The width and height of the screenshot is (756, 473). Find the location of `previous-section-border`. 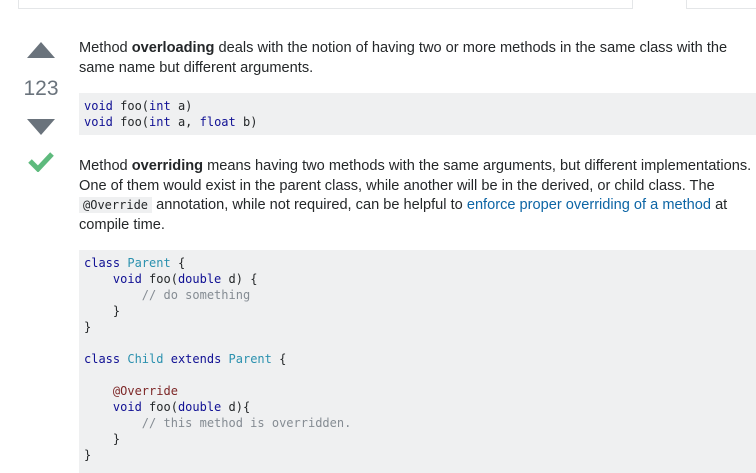

previous-section-border is located at coordinates (325, 4).